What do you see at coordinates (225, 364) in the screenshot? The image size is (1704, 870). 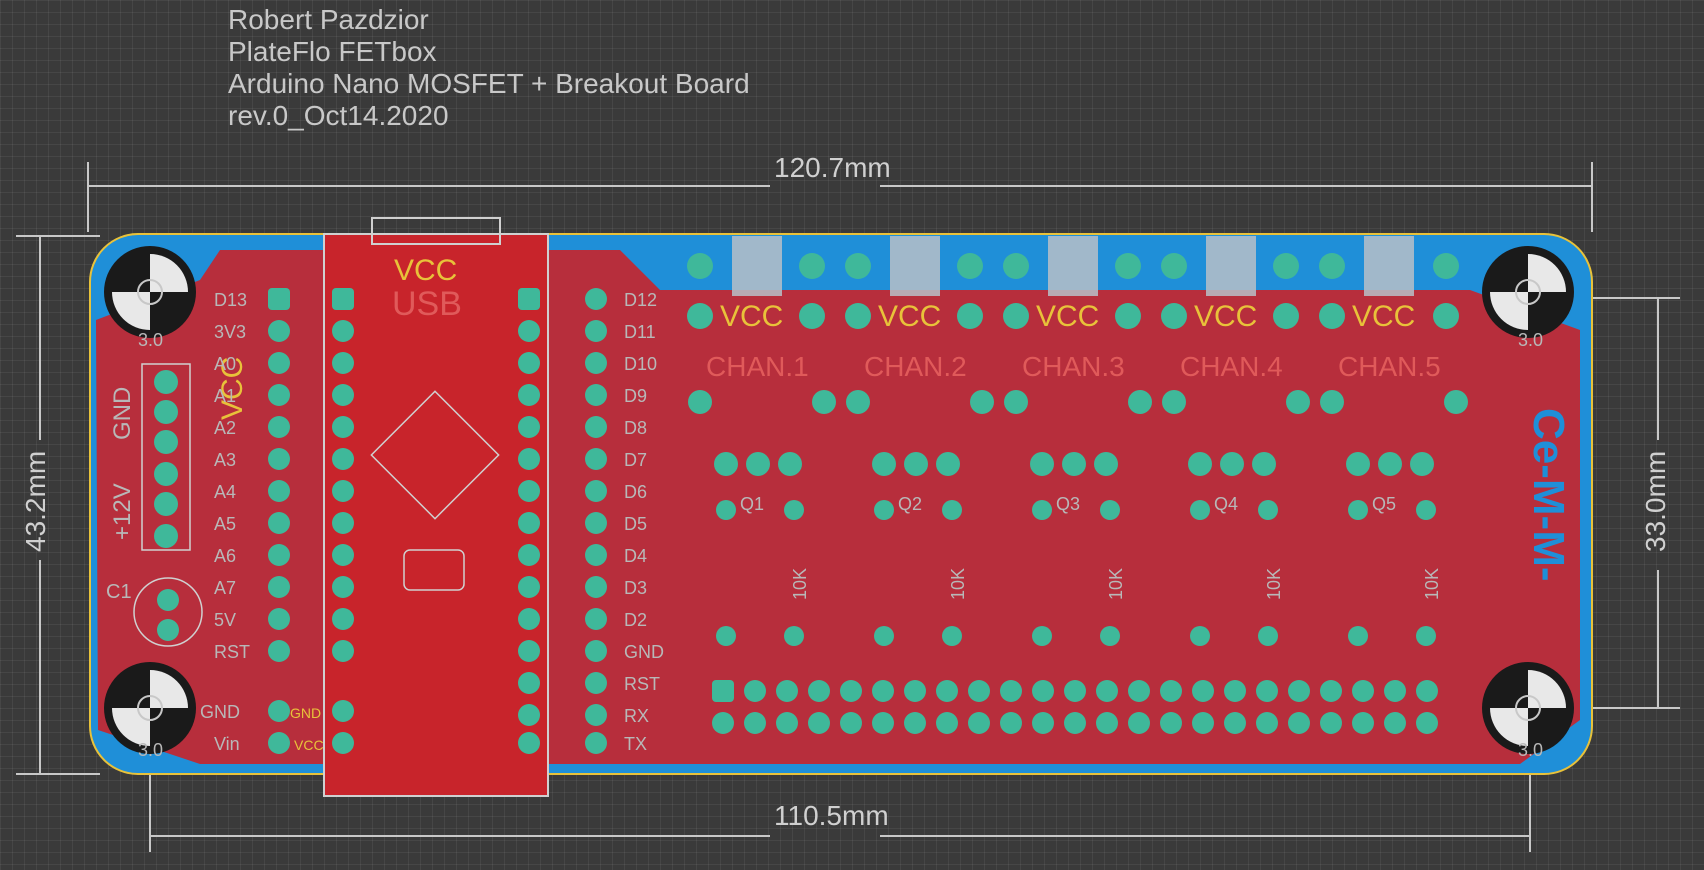 I see `left-pin-label: A0` at bounding box center [225, 364].